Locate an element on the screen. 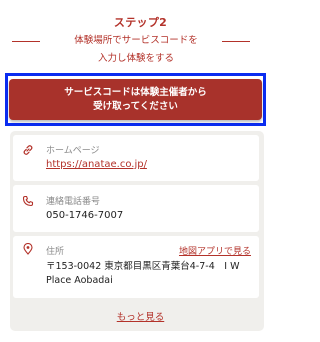 This screenshot has width=320, height=342. divider-left is located at coordinates (26, 41).